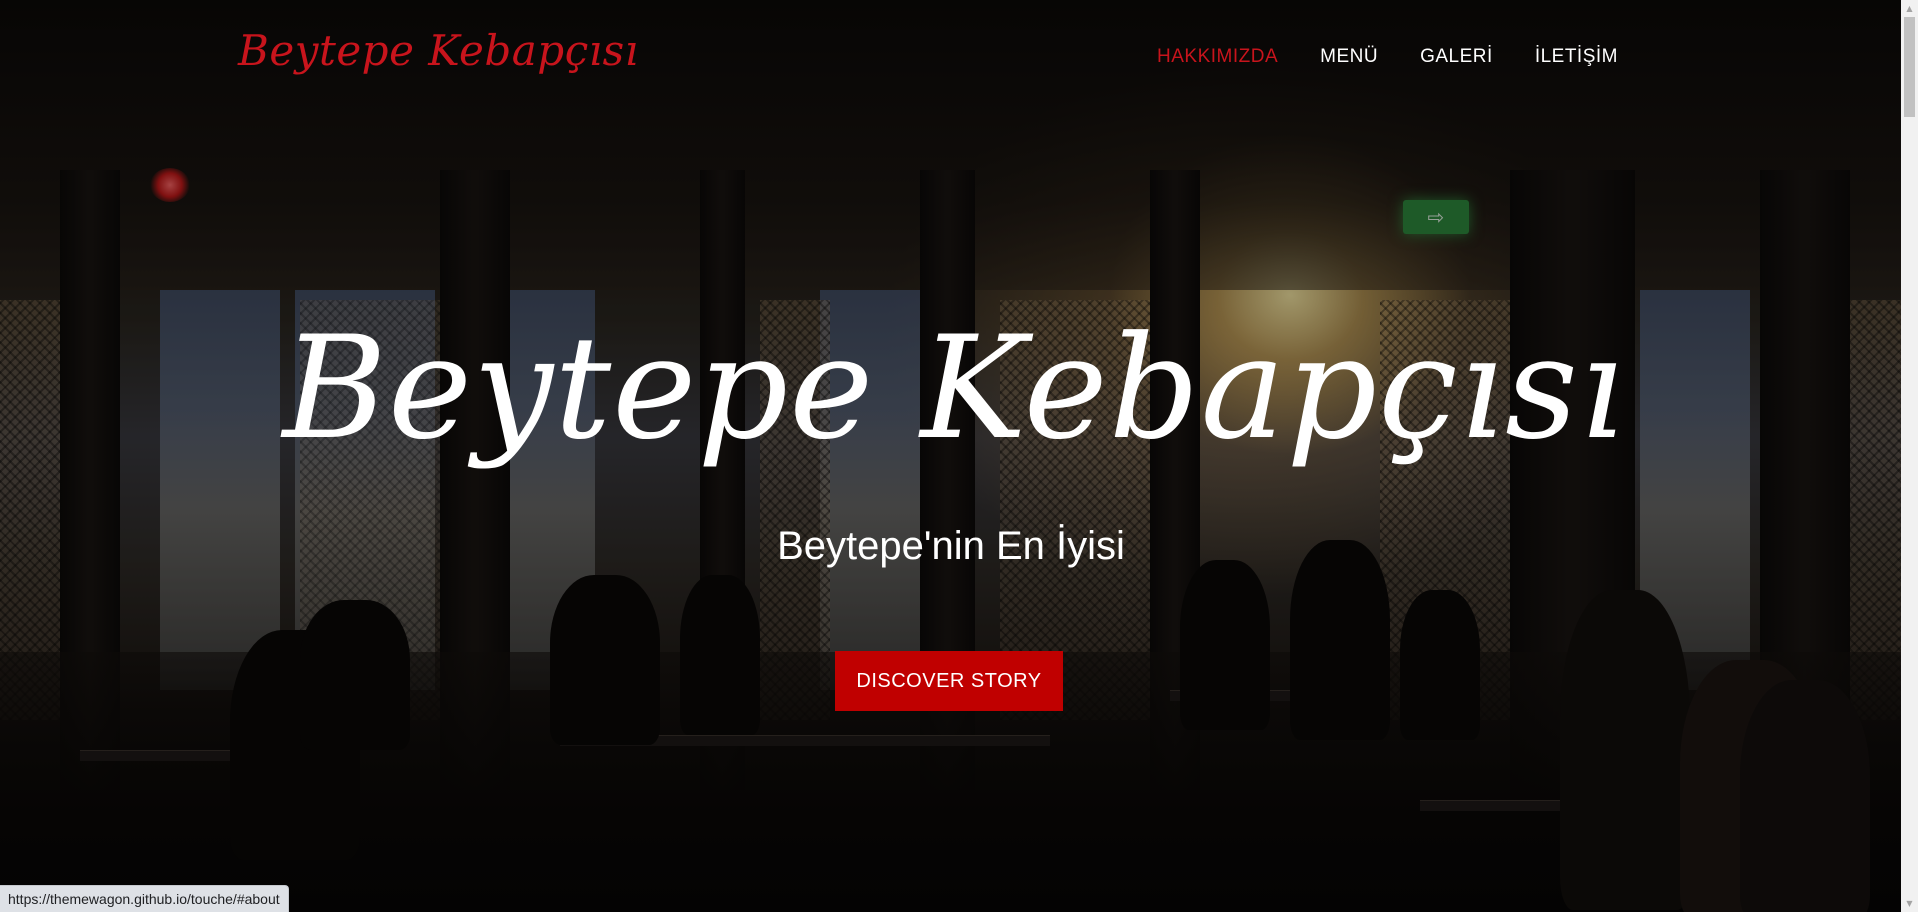 The width and height of the screenshot is (1918, 912). I want to click on scroll-down-arrow-icon: ▼, so click(1909, 903).